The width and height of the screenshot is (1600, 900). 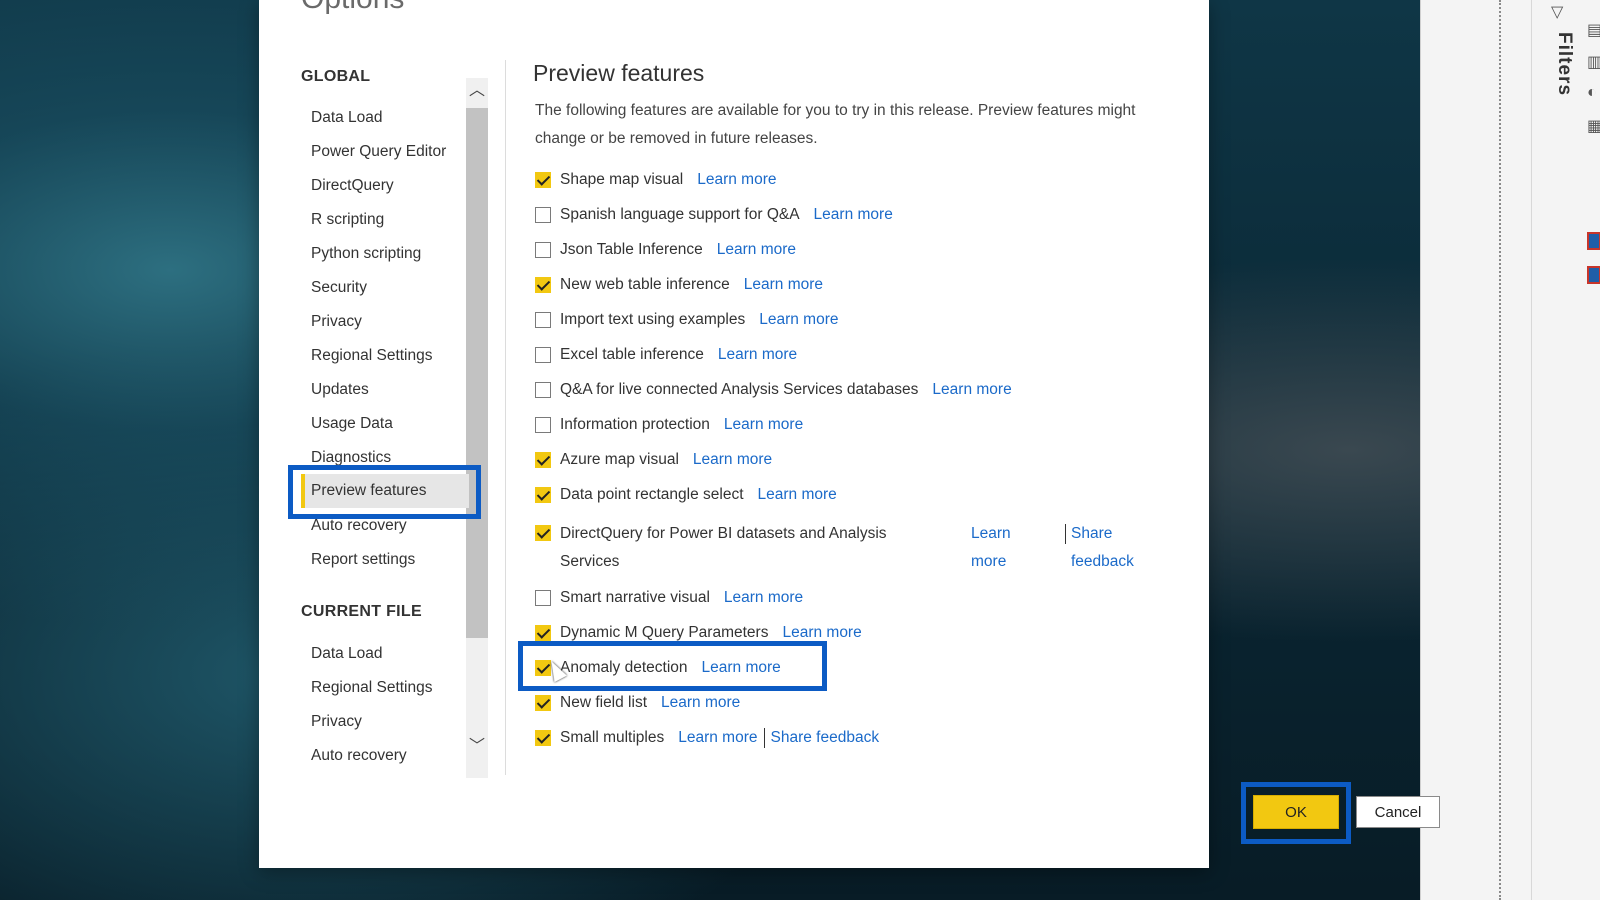 What do you see at coordinates (352, 424) in the screenshot?
I see `sidebar-item-usage-data: Usage Data` at bounding box center [352, 424].